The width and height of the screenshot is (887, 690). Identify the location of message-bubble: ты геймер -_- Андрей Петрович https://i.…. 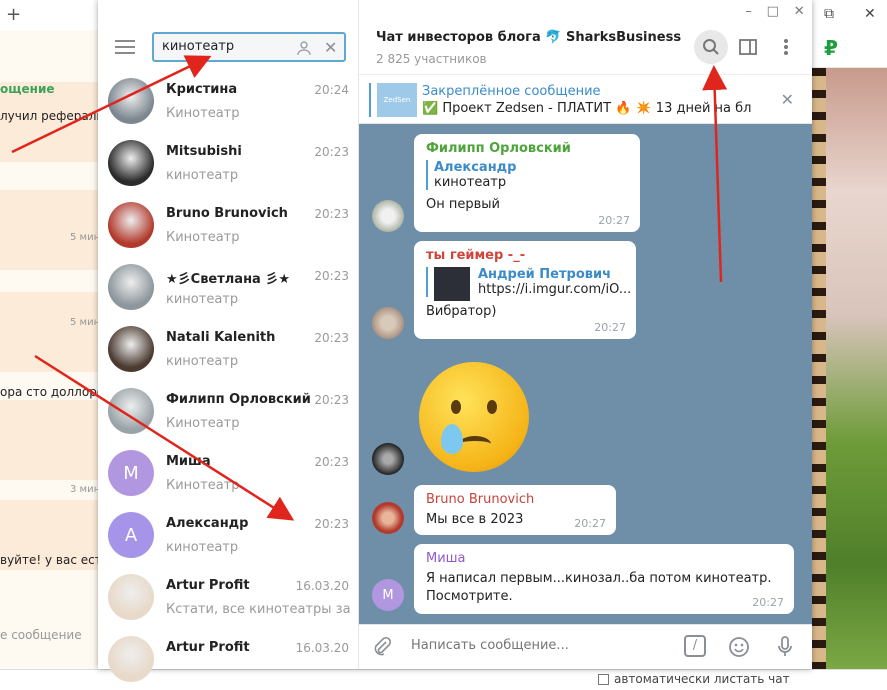
(525, 290).